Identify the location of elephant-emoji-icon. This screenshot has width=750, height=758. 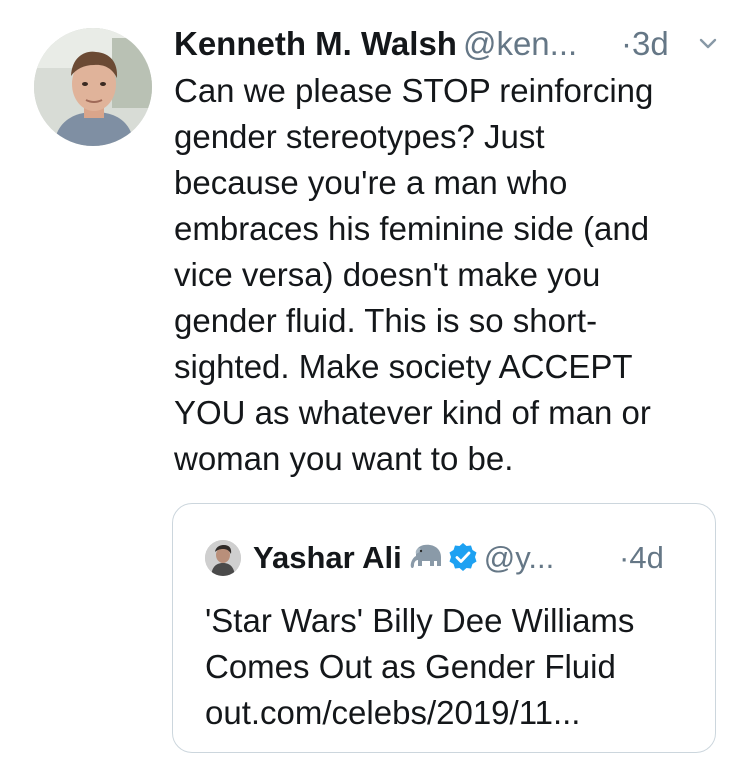
(426, 557).